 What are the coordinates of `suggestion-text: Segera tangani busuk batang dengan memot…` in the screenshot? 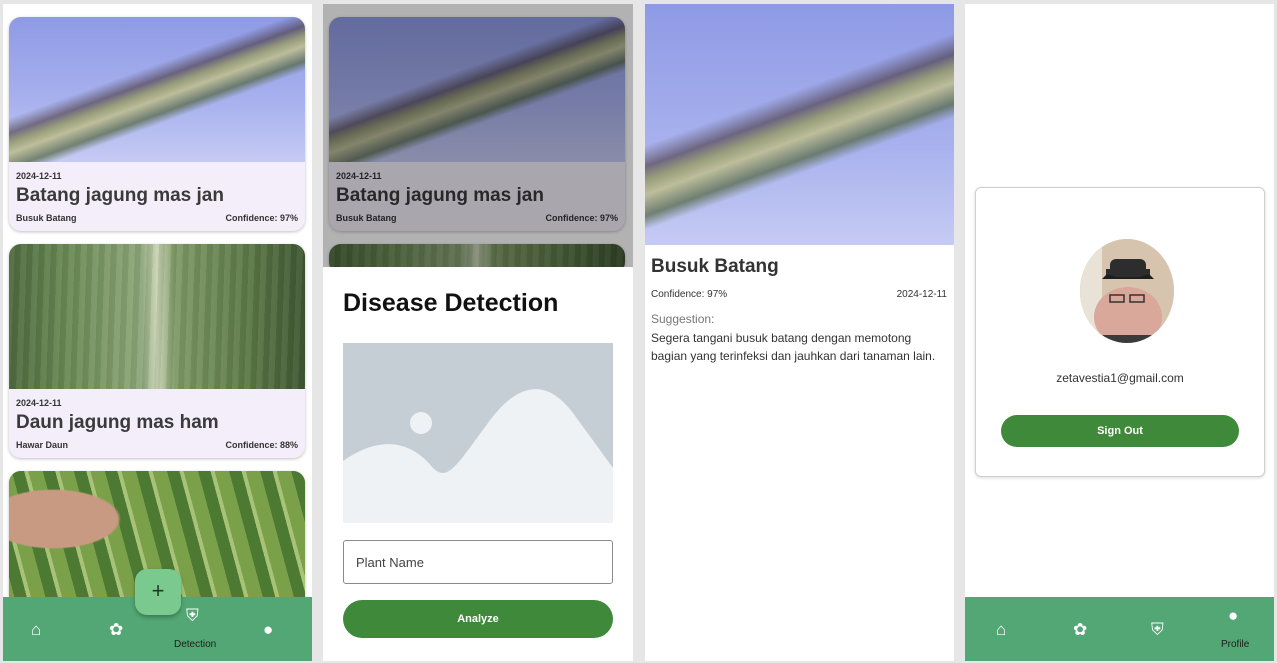 It's located at (793, 347).